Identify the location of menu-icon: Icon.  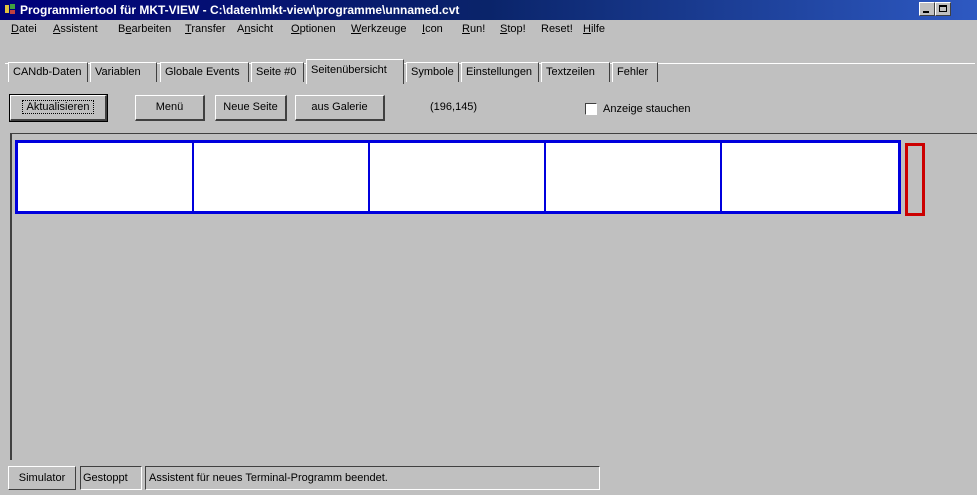
(432, 29).